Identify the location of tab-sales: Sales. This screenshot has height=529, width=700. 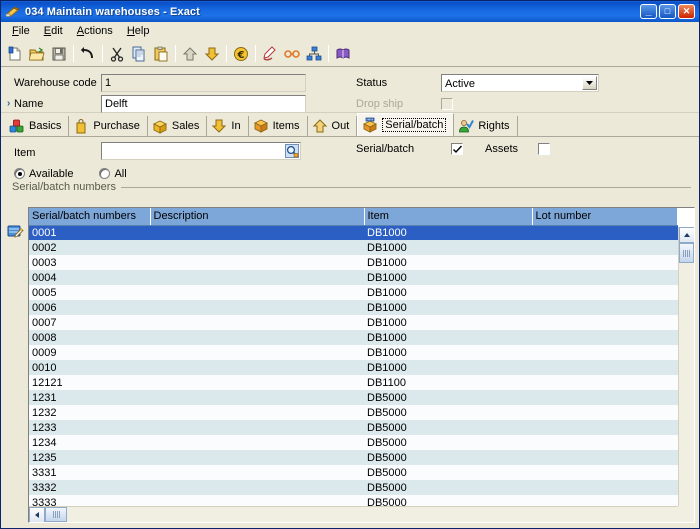
(177, 126).